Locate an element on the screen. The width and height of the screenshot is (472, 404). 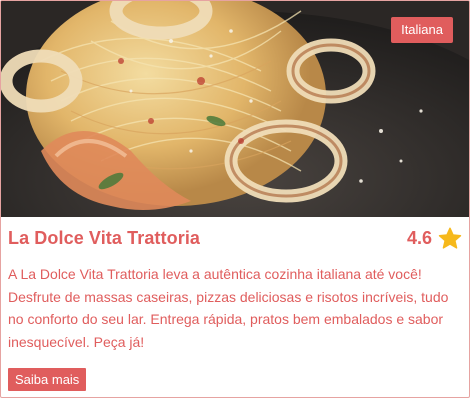
rating: 4.6 is located at coordinates (434, 238).